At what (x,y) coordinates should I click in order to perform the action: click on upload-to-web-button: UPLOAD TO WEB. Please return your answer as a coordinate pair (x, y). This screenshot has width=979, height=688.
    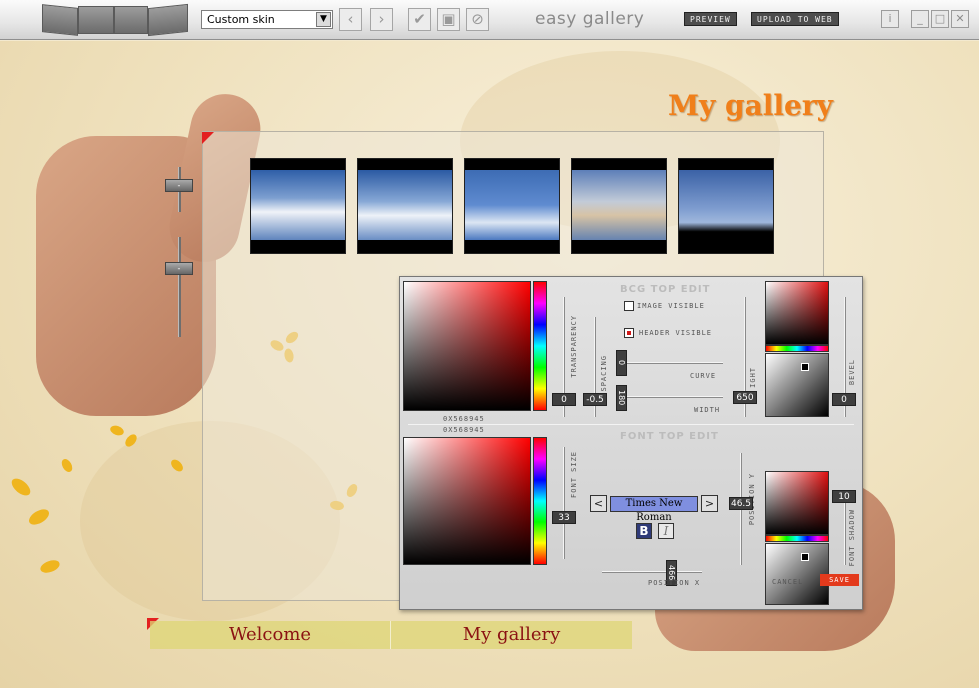
    Looking at the image, I should click on (795, 19).